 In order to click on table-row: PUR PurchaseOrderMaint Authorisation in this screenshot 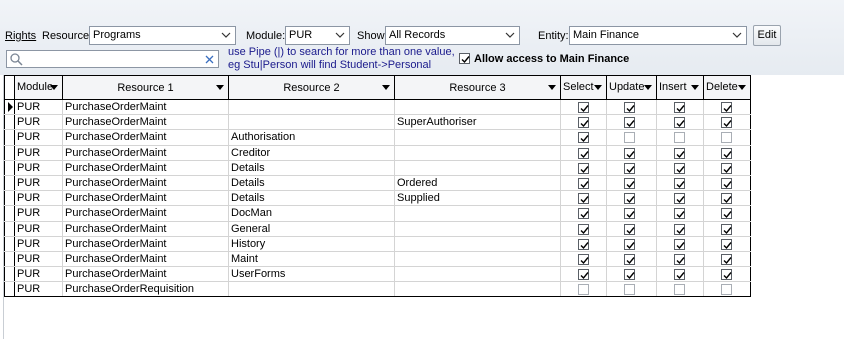, I will do `click(377, 137)`.